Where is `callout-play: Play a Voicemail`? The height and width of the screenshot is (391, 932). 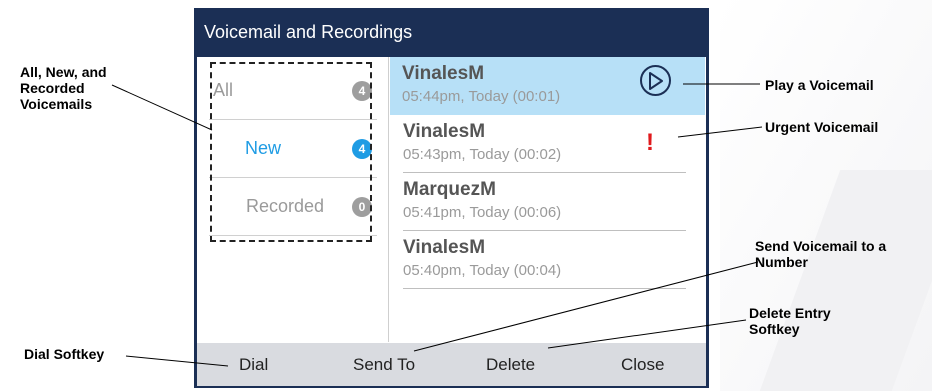 callout-play: Play a Voicemail is located at coordinates (819, 85).